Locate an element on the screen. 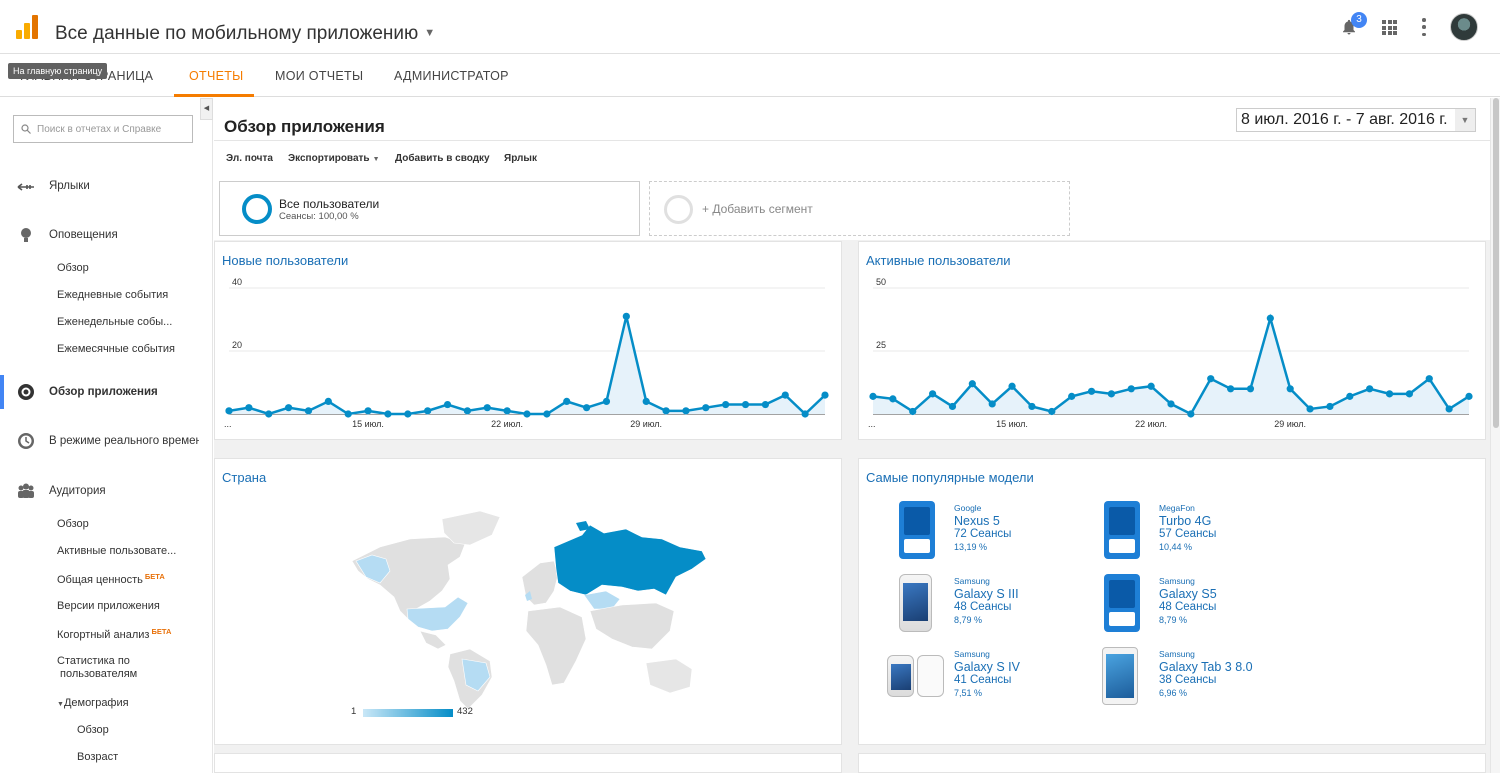 This screenshot has width=1500, height=773. sidebar-subitem-lifetime-value: Общая ценность БЕТА is located at coordinates (111, 579).